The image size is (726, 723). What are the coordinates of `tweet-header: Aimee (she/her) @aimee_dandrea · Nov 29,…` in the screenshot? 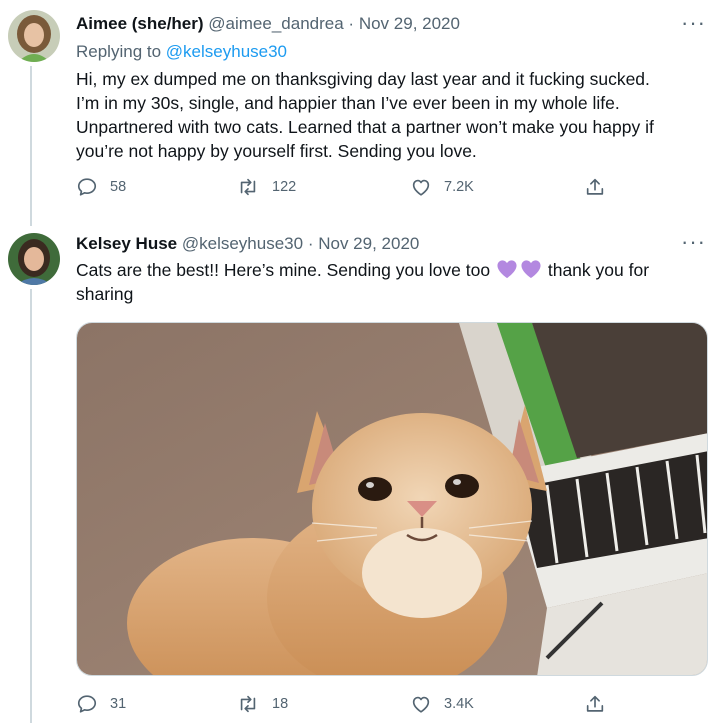 It's located at (268, 24).